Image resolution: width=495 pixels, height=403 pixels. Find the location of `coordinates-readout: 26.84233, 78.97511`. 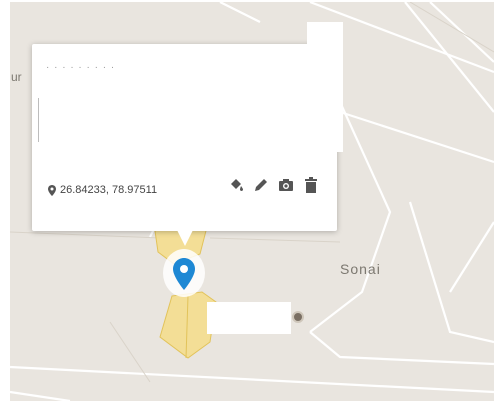

coordinates-readout: 26.84233, 78.97511 is located at coordinates (102, 190).